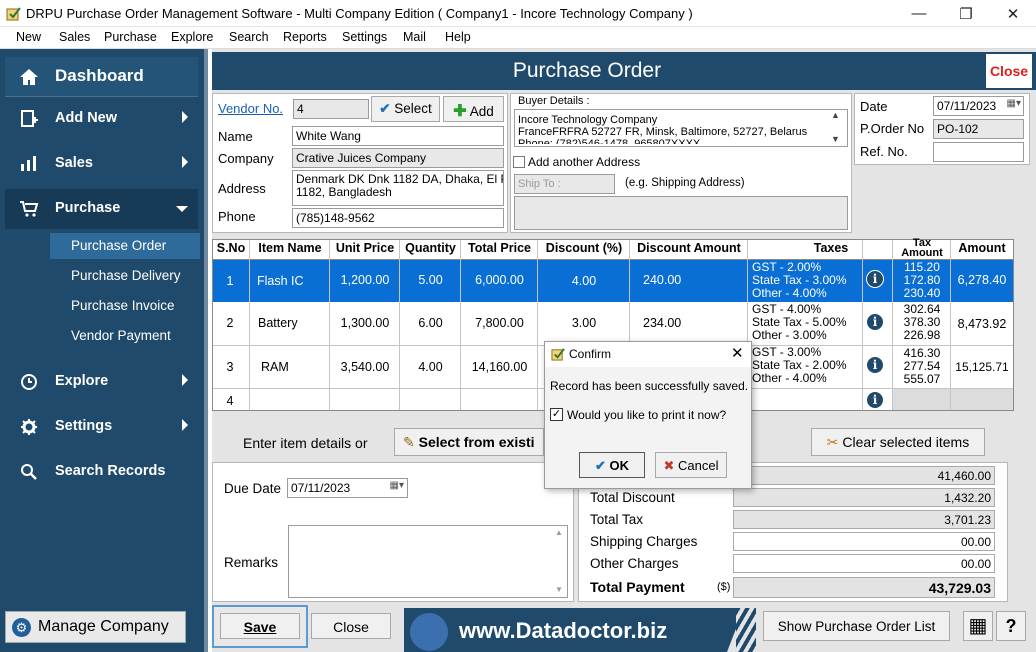  I want to click on sidebar-item-search-records: Search Records, so click(101, 472).